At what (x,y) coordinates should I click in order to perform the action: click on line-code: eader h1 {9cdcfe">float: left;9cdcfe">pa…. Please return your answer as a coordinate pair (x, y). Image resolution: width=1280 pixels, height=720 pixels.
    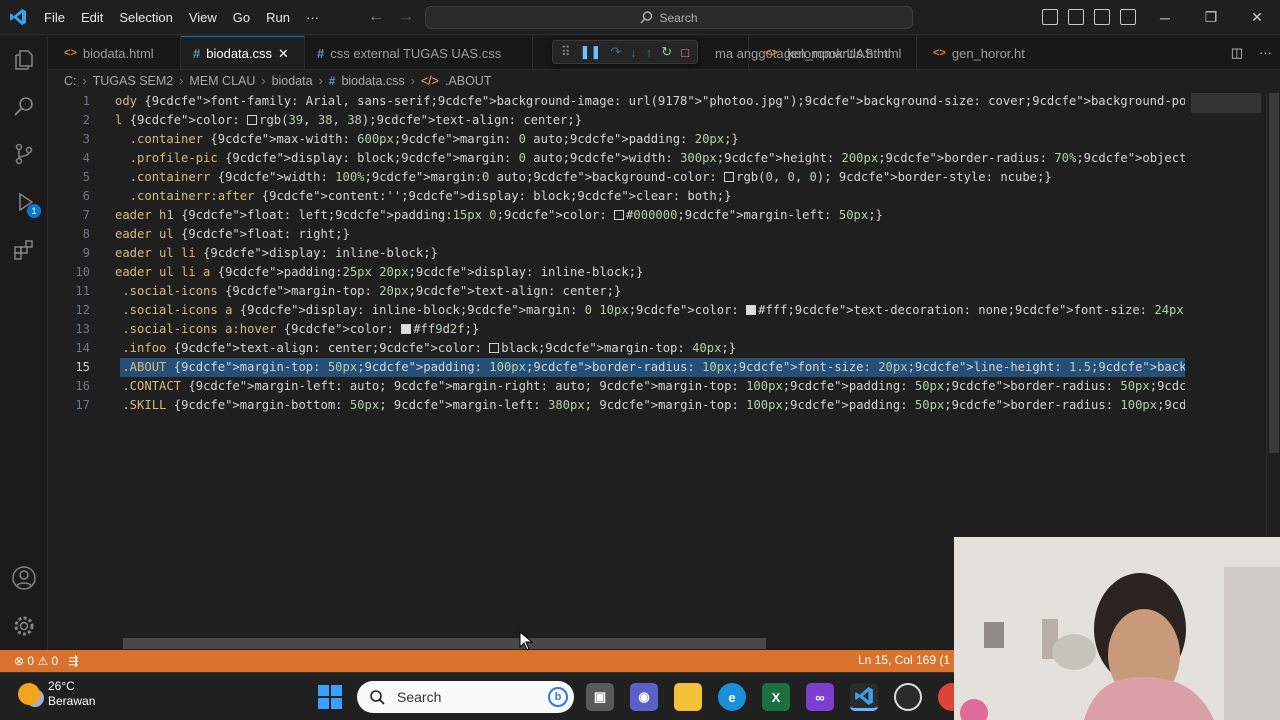
    Looking at the image, I should click on (499, 215).